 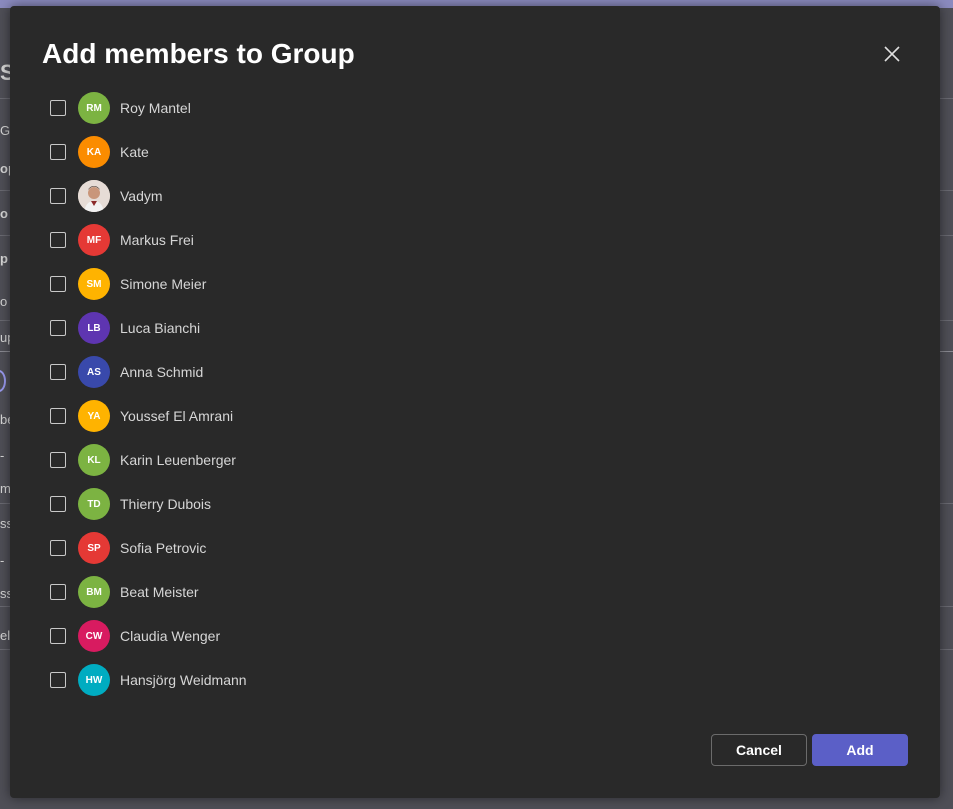 What do you see at coordinates (94, 108) in the screenshot?
I see `avatar: RM` at bounding box center [94, 108].